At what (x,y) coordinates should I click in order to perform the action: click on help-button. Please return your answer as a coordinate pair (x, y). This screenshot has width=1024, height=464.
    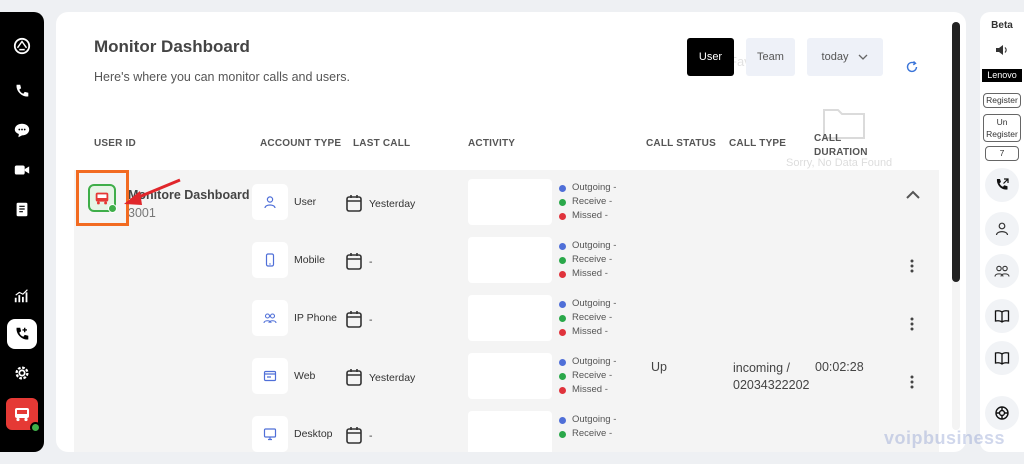
    Looking at the image, I should click on (1002, 413).